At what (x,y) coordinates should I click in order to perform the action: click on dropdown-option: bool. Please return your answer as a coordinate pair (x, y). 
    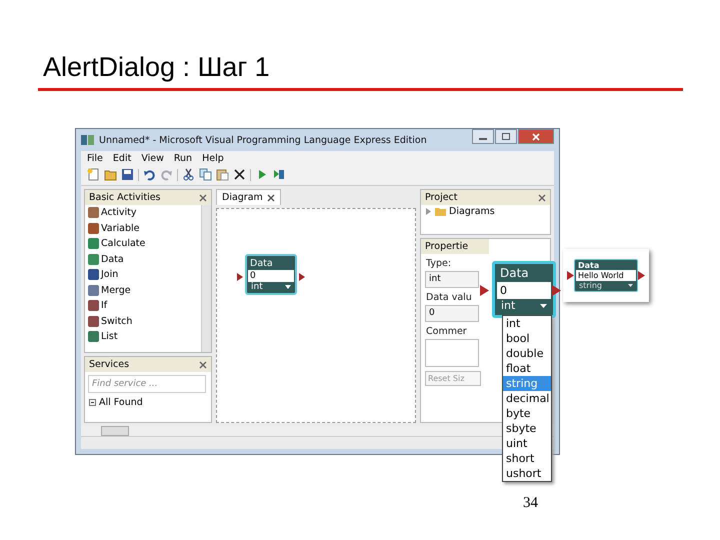
    Looking at the image, I should click on (527, 338).